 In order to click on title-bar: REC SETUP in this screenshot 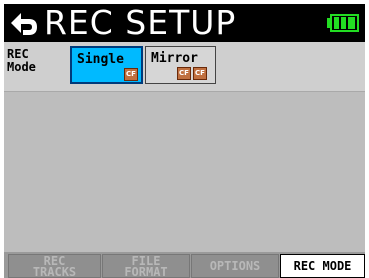, I will do `click(184, 23)`.